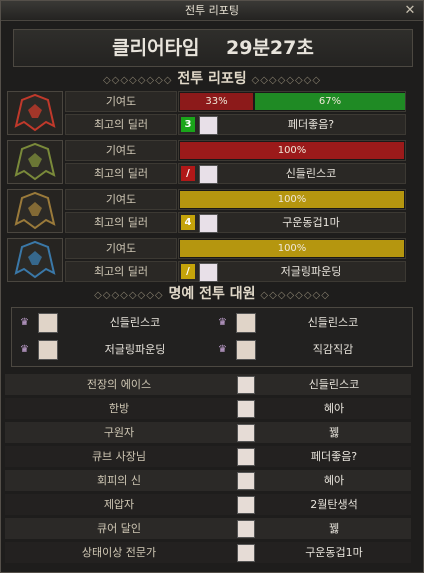 This screenshot has height=573, width=424. Describe the element at coordinates (208, 432) in the screenshot. I see `award-row: 구원자 꿿` at that location.